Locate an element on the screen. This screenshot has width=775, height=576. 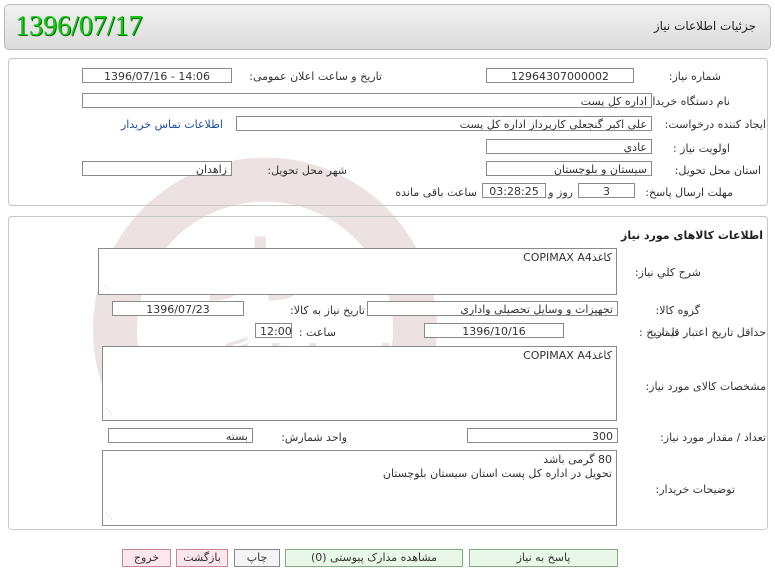
buyer-notes-label: توضیحات خریدار: is located at coordinates (695, 489).